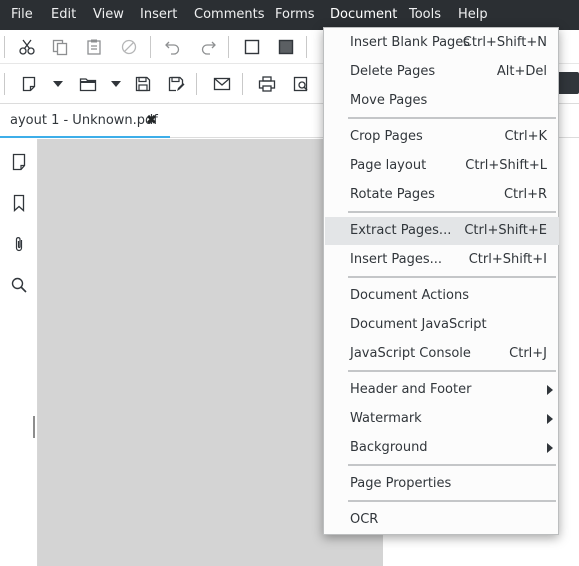 The width and height of the screenshot is (579, 566). What do you see at coordinates (442, 419) in the screenshot?
I see `menu-item-watermark: Watermark` at bounding box center [442, 419].